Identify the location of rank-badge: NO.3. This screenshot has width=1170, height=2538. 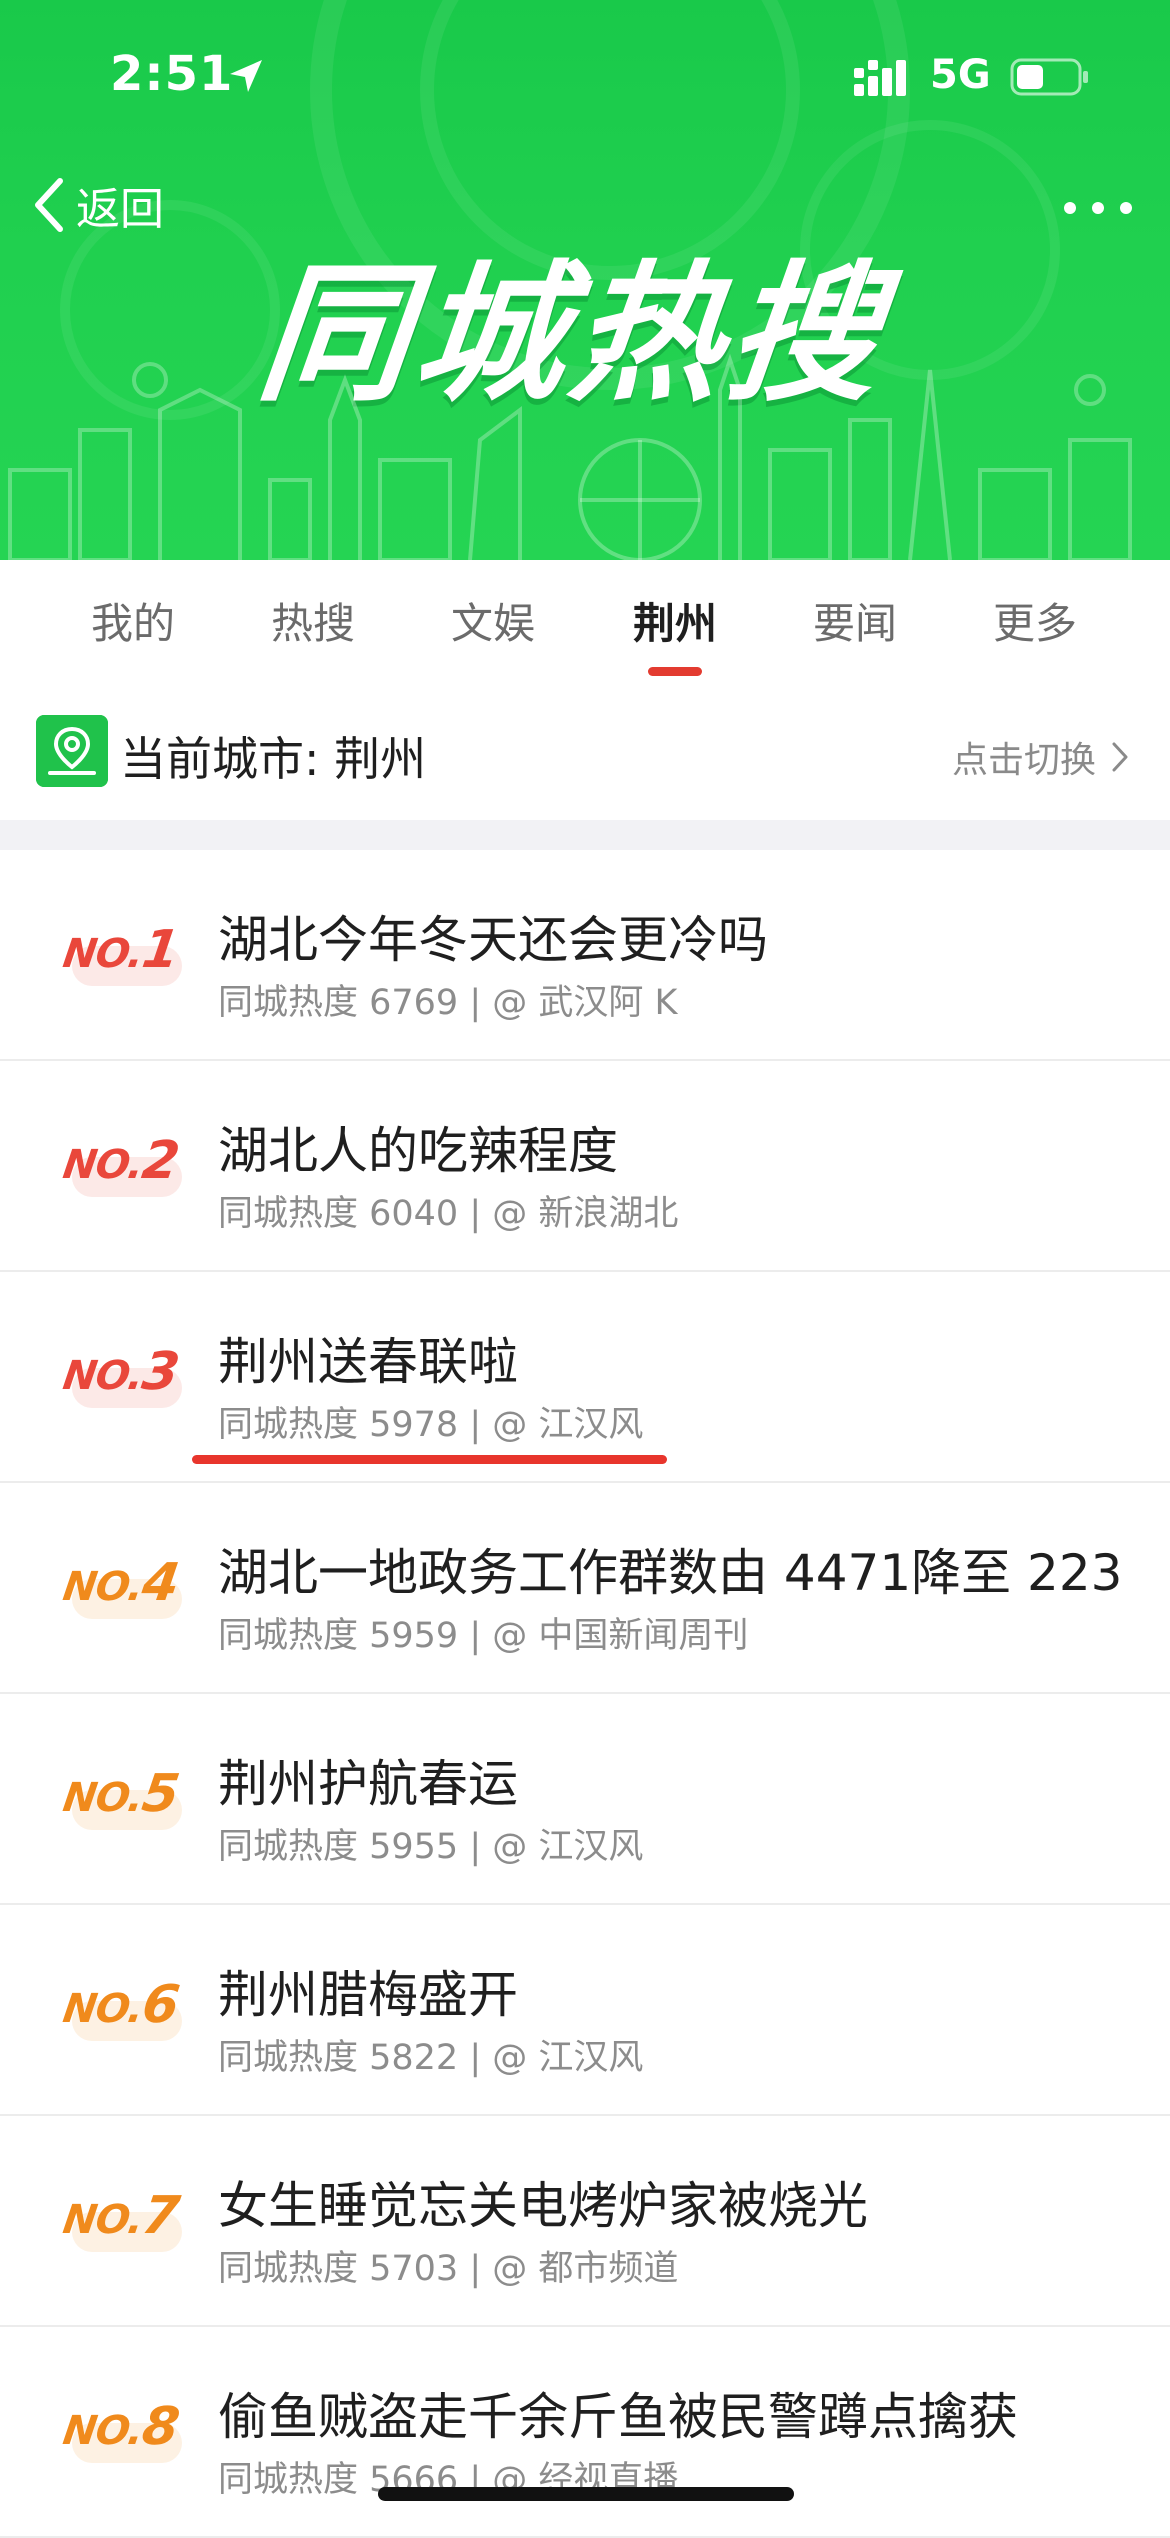
(121, 1372).